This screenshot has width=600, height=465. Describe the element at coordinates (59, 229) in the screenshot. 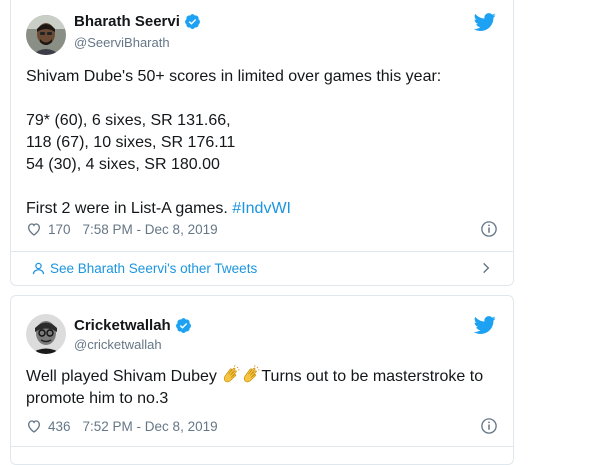

I see `like-count: 170` at that location.